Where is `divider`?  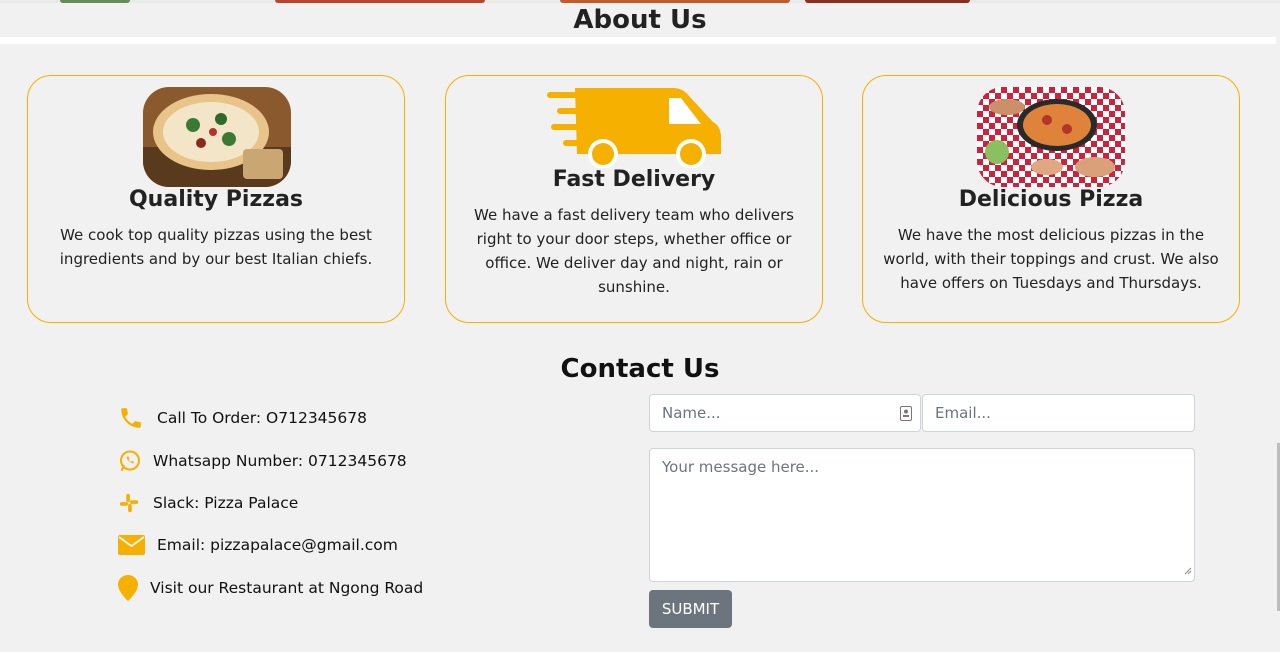 divider is located at coordinates (638, 40).